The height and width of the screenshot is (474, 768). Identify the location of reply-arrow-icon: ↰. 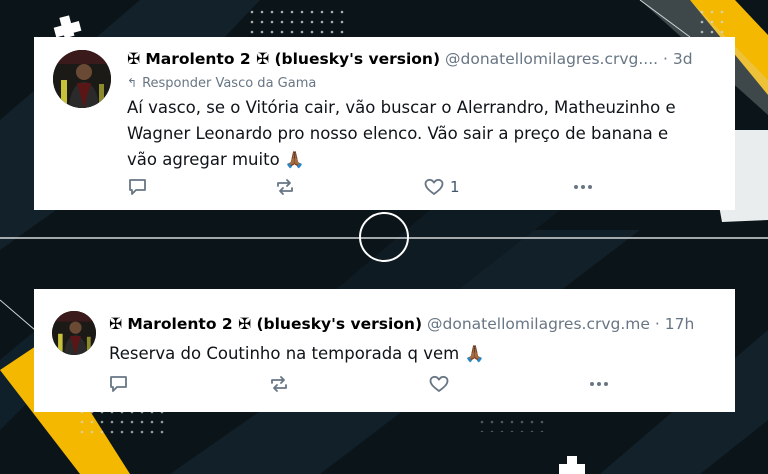
(132, 83).